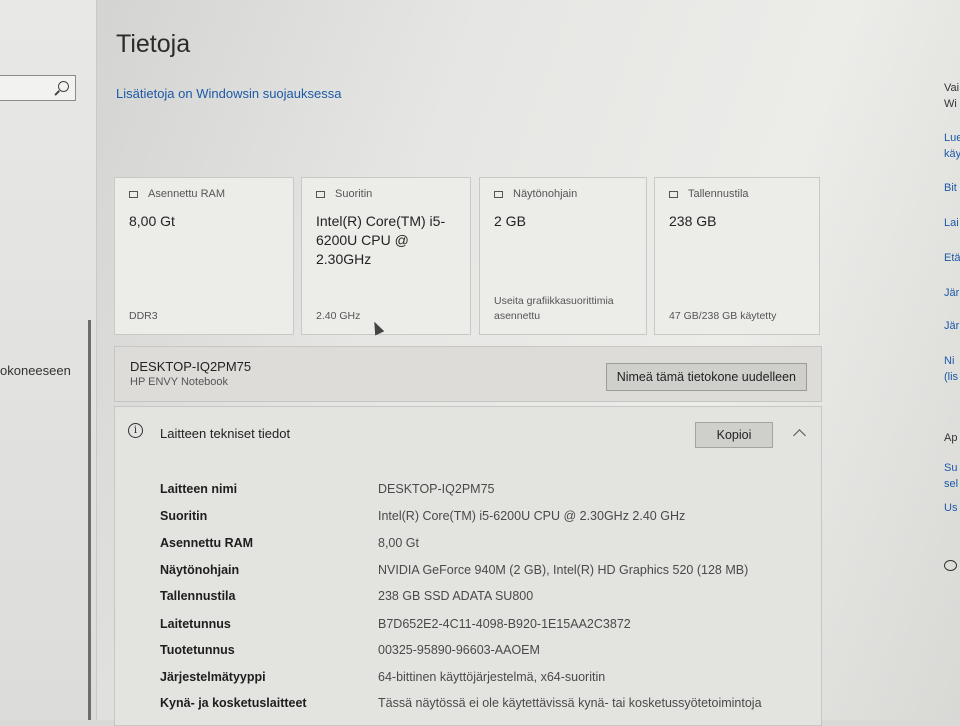  Describe the element at coordinates (200, 570) in the screenshot. I see `spec-label: Näytönohjain` at that location.